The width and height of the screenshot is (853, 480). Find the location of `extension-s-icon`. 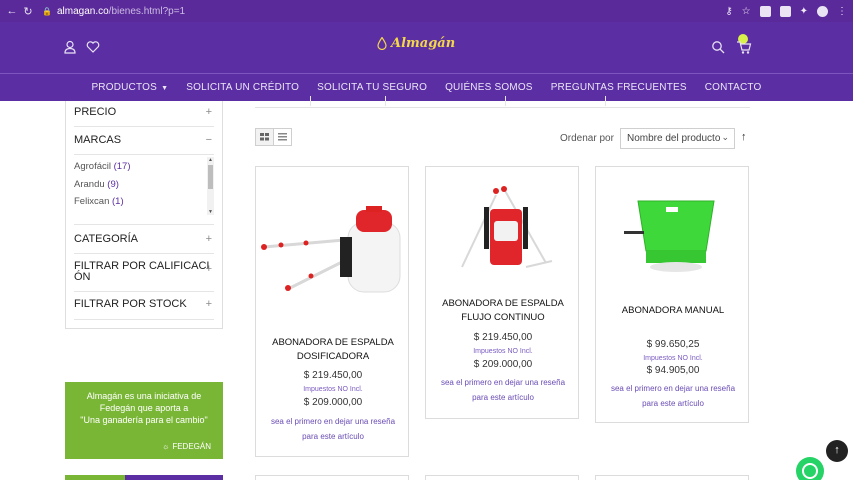

extension-s-icon is located at coordinates (765, 11).